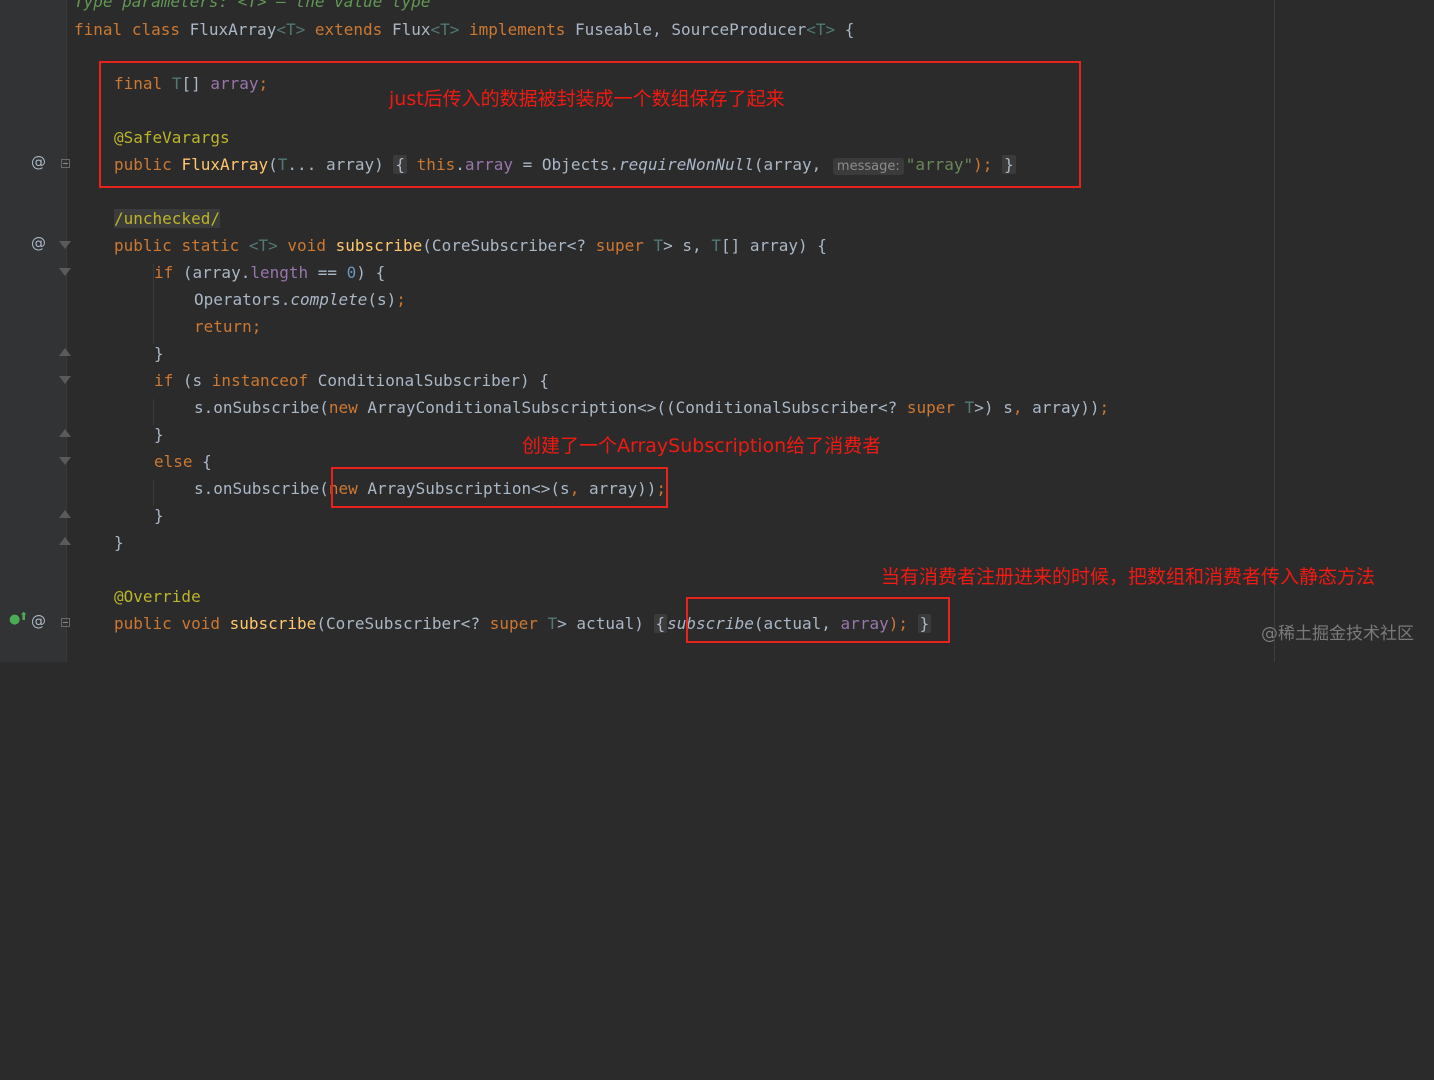  Describe the element at coordinates (279, 272) in the screenshot. I see `field-name: length` at that location.